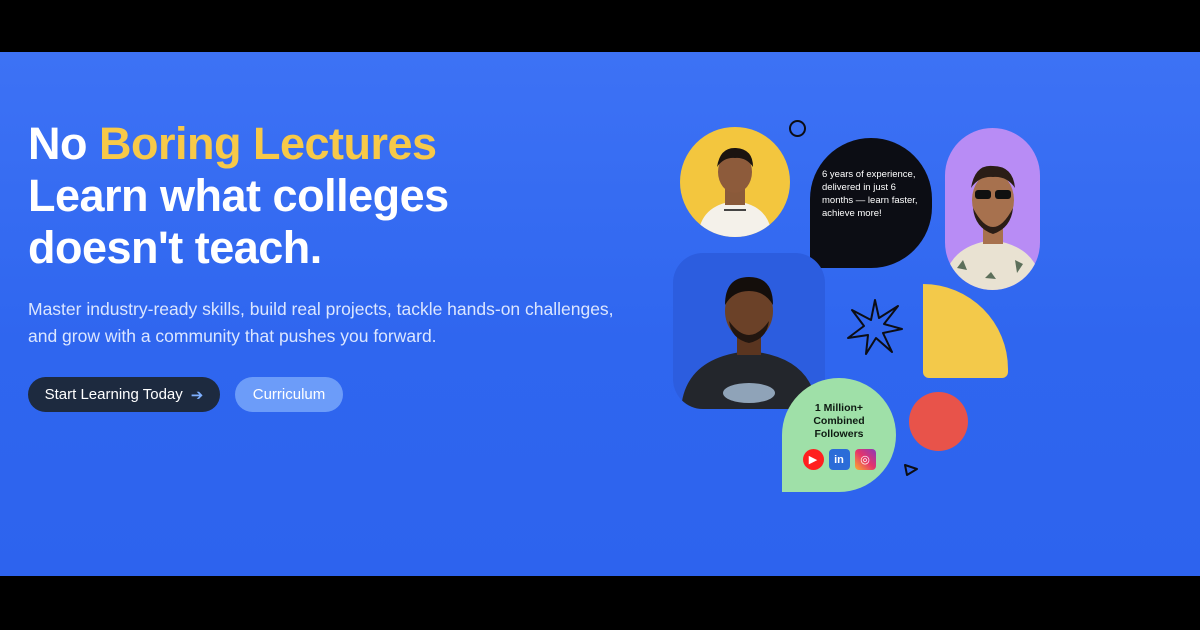 This screenshot has height=630, width=1200. I want to click on followers-label-1: Combined, so click(839, 421).